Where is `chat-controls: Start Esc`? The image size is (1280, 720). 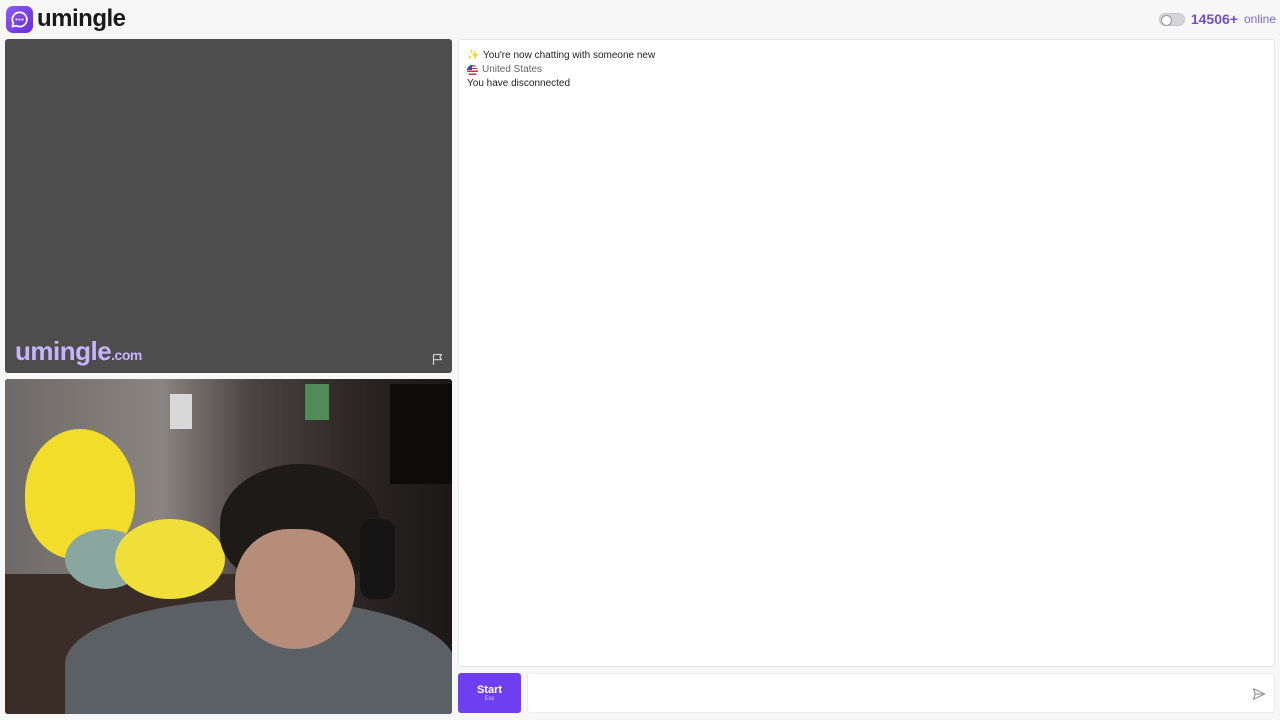
chat-controls: Start Esc is located at coordinates (866, 694).